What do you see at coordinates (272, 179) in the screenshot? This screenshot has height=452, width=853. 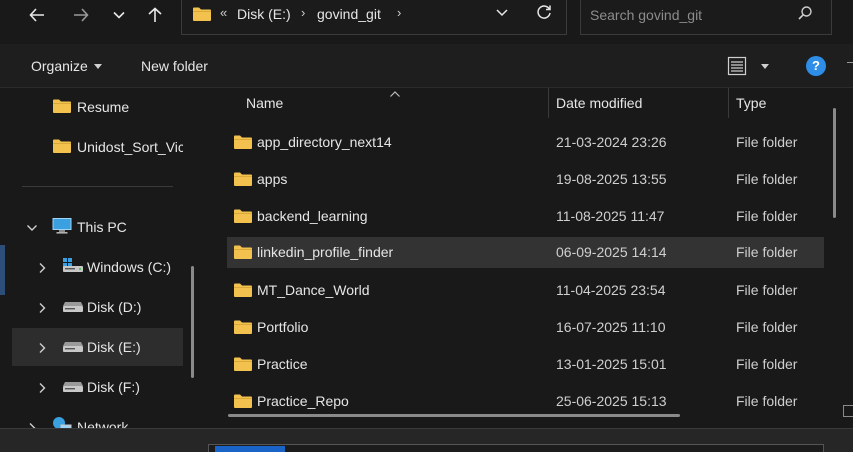 I see `file-name: apps` at bounding box center [272, 179].